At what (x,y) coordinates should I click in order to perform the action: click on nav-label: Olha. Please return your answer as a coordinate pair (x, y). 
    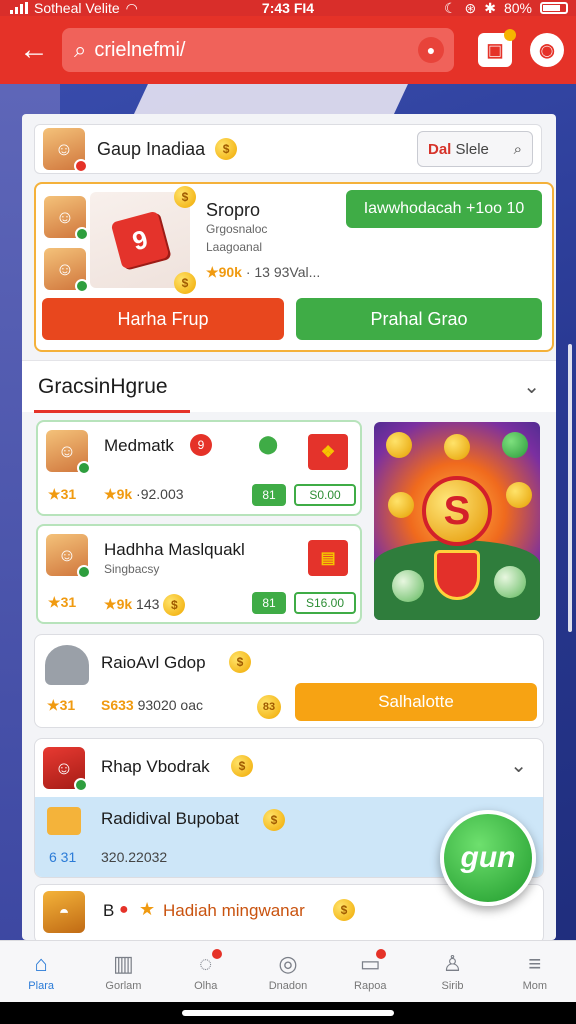
    Looking at the image, I should click on (206, 985).